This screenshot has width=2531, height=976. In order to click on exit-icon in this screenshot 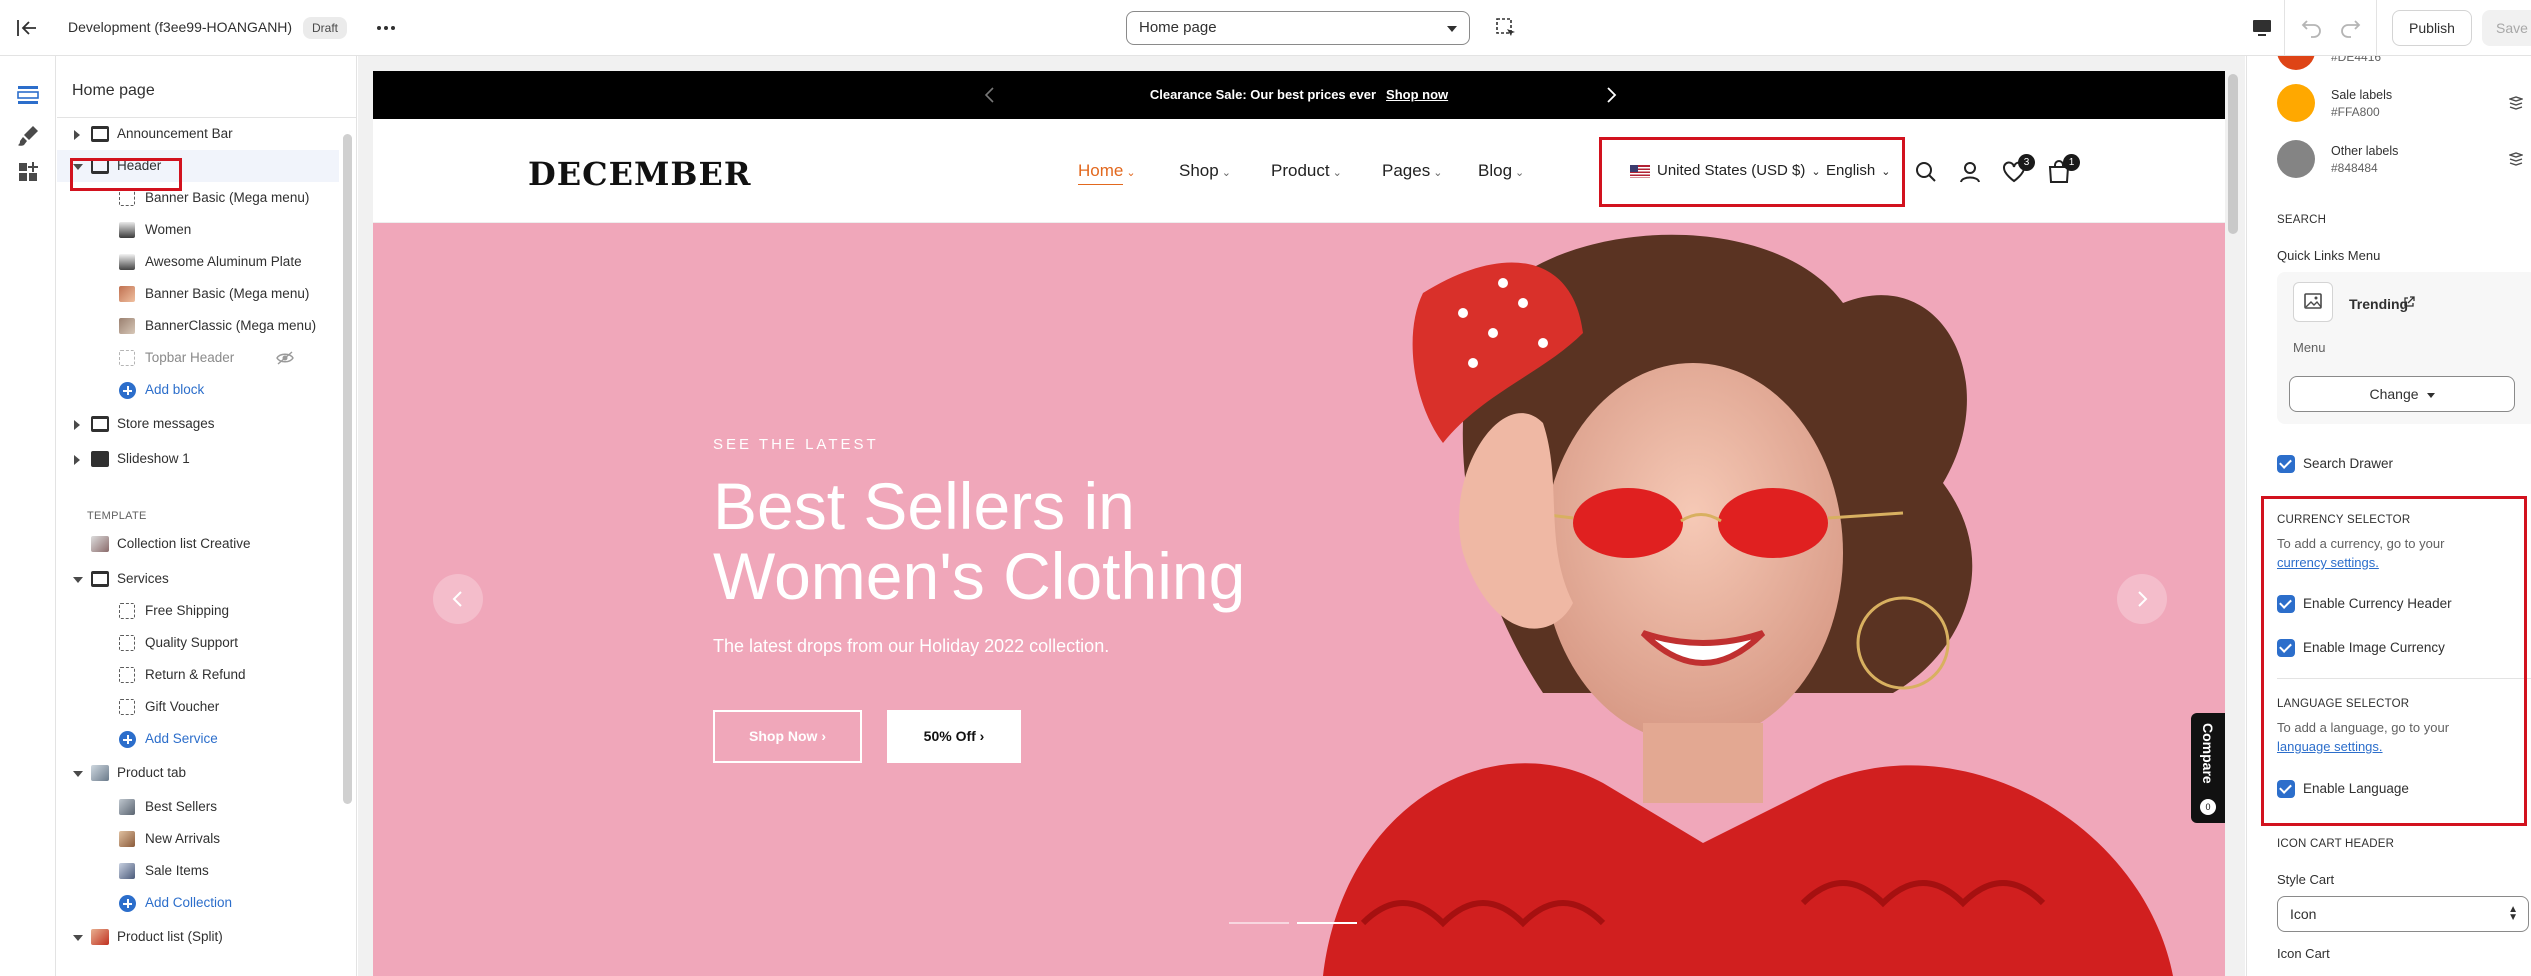, I will do `click(27, 28)`.